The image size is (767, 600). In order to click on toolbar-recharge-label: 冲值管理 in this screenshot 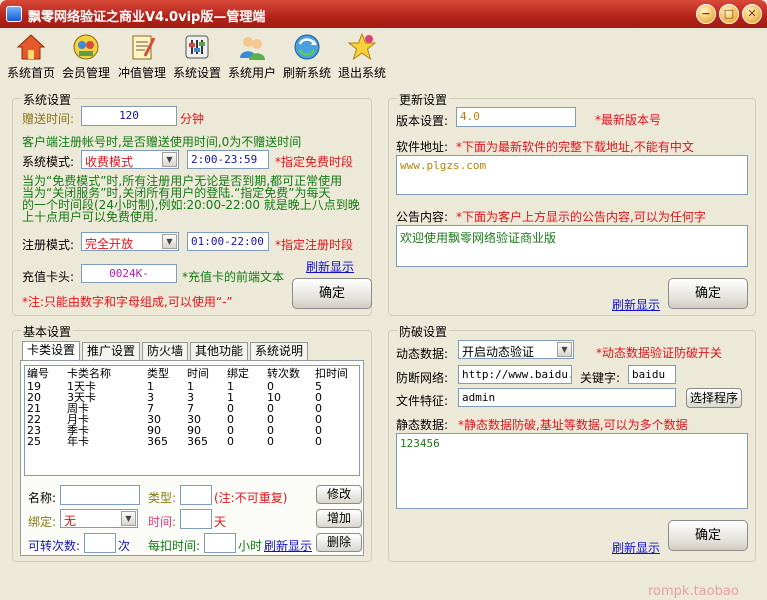, I will do `click(141, 73)`.